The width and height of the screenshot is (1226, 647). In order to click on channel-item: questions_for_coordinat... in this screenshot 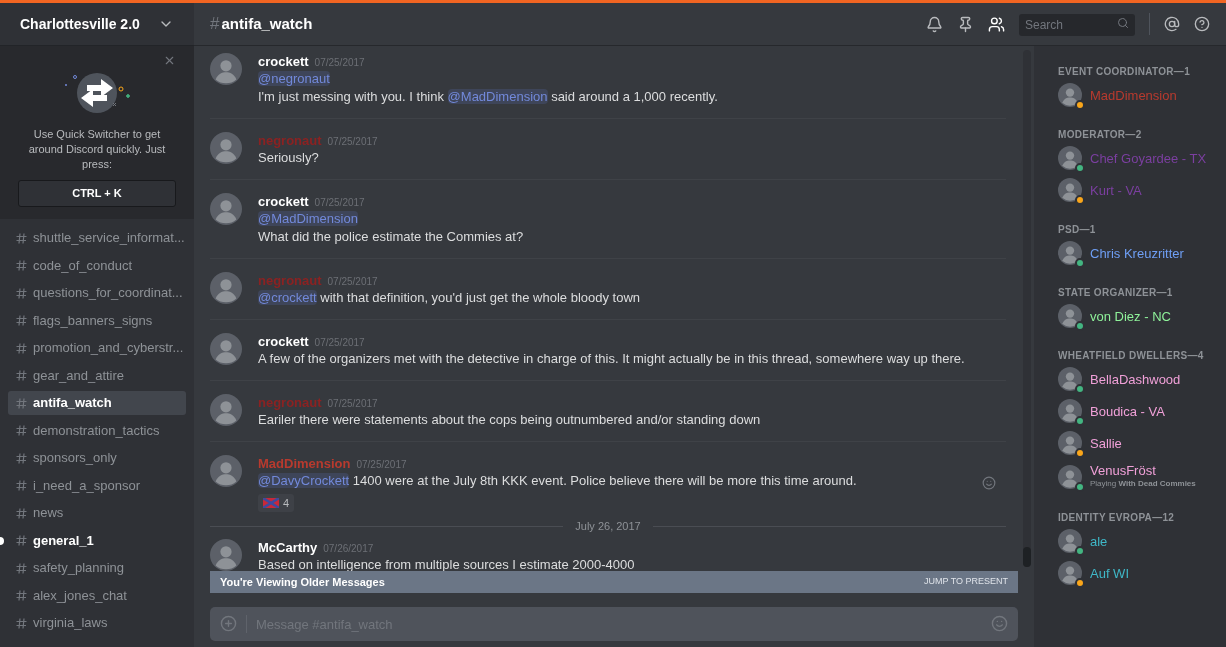, I will do `click(97, 293)`.